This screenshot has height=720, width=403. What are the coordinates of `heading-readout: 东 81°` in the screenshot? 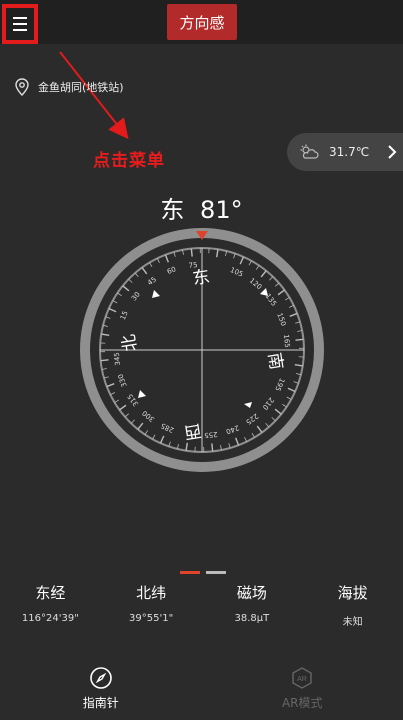 It's located at (201, 207).